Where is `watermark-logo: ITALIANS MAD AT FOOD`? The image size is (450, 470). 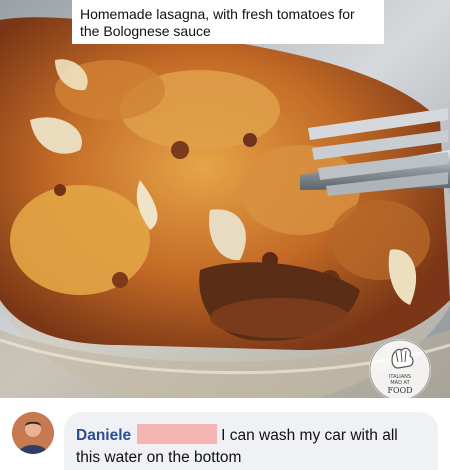
watermark-logo: ITALIANS MAD AT FOOD is located at coordinates (400, 370).